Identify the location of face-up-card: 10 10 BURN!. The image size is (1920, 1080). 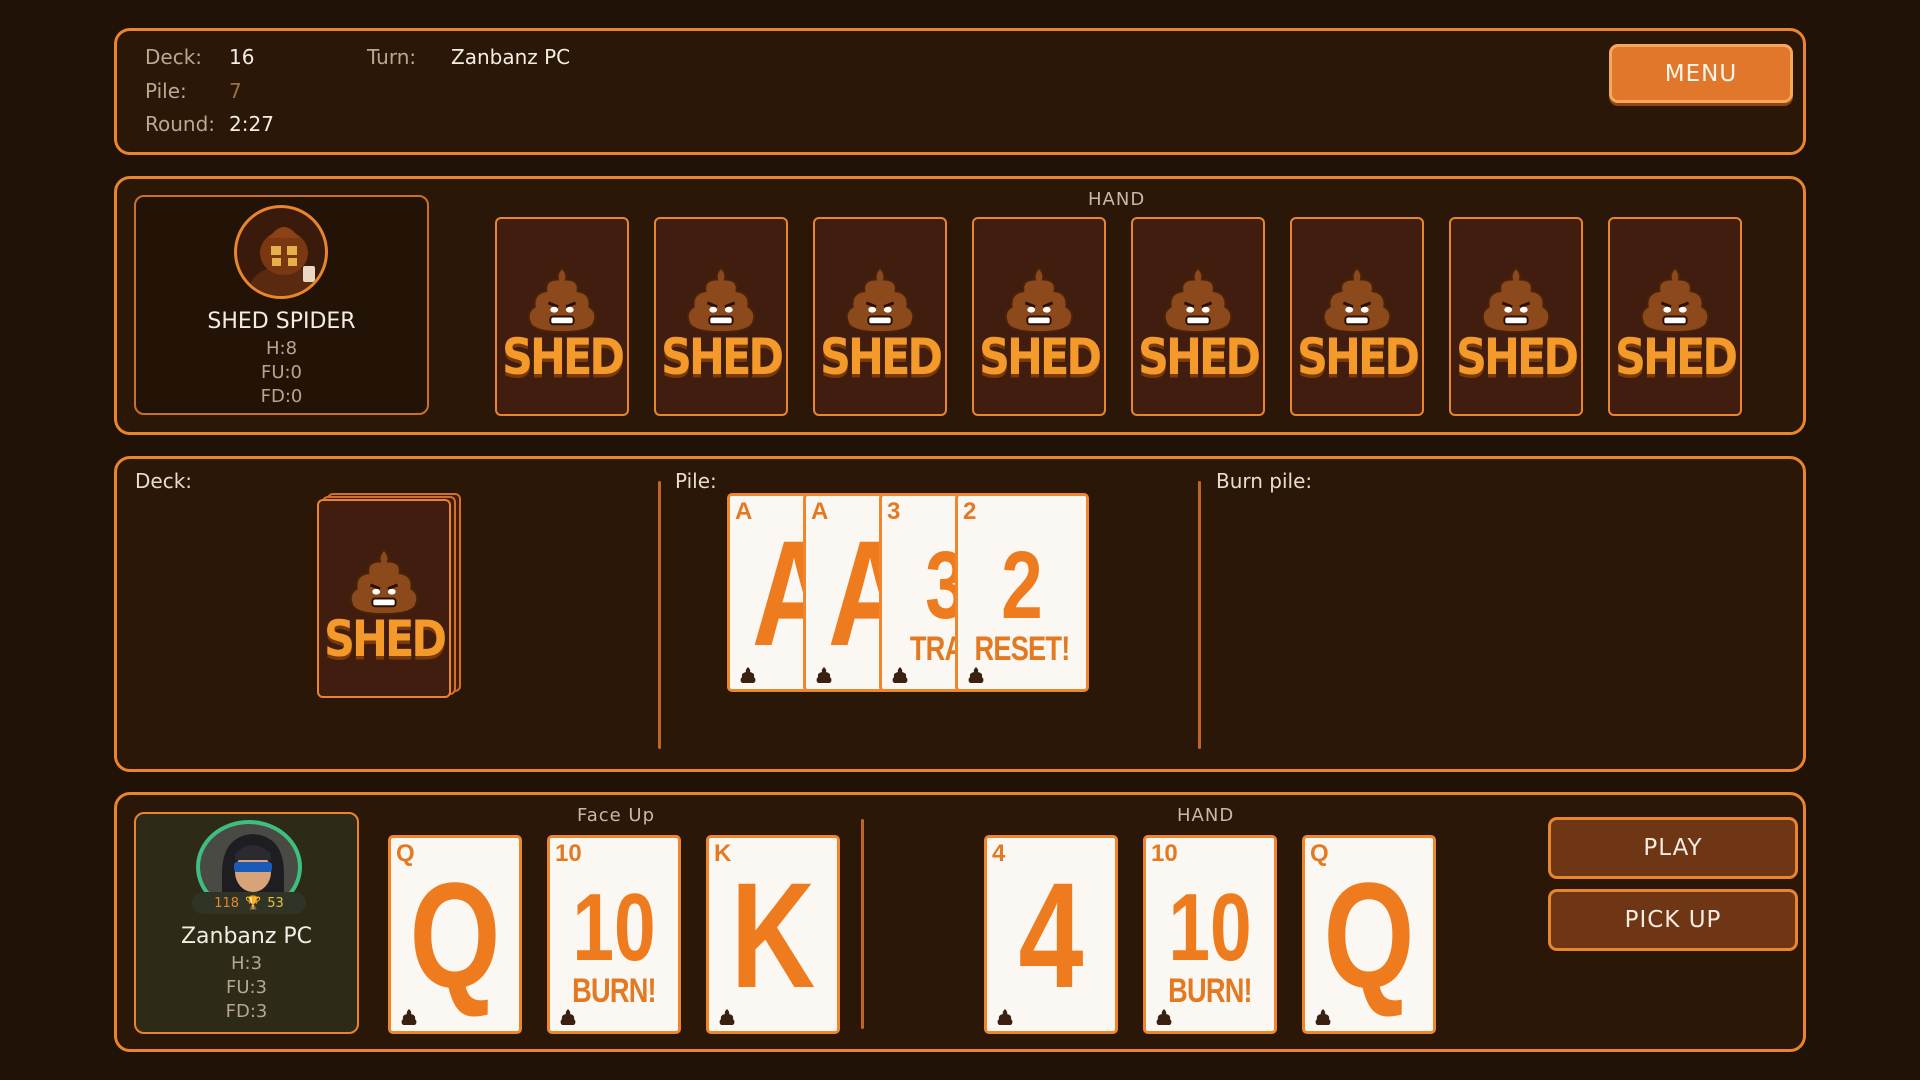
(614, 934).